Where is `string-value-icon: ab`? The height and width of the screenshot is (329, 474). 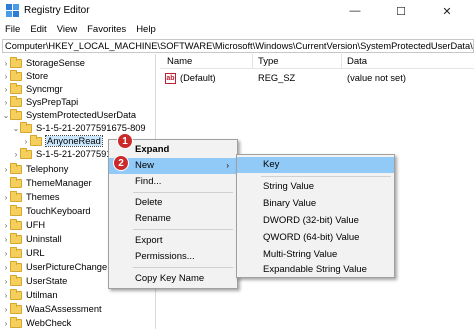 string-value-icon: ab is located at coordinates (170, 78).